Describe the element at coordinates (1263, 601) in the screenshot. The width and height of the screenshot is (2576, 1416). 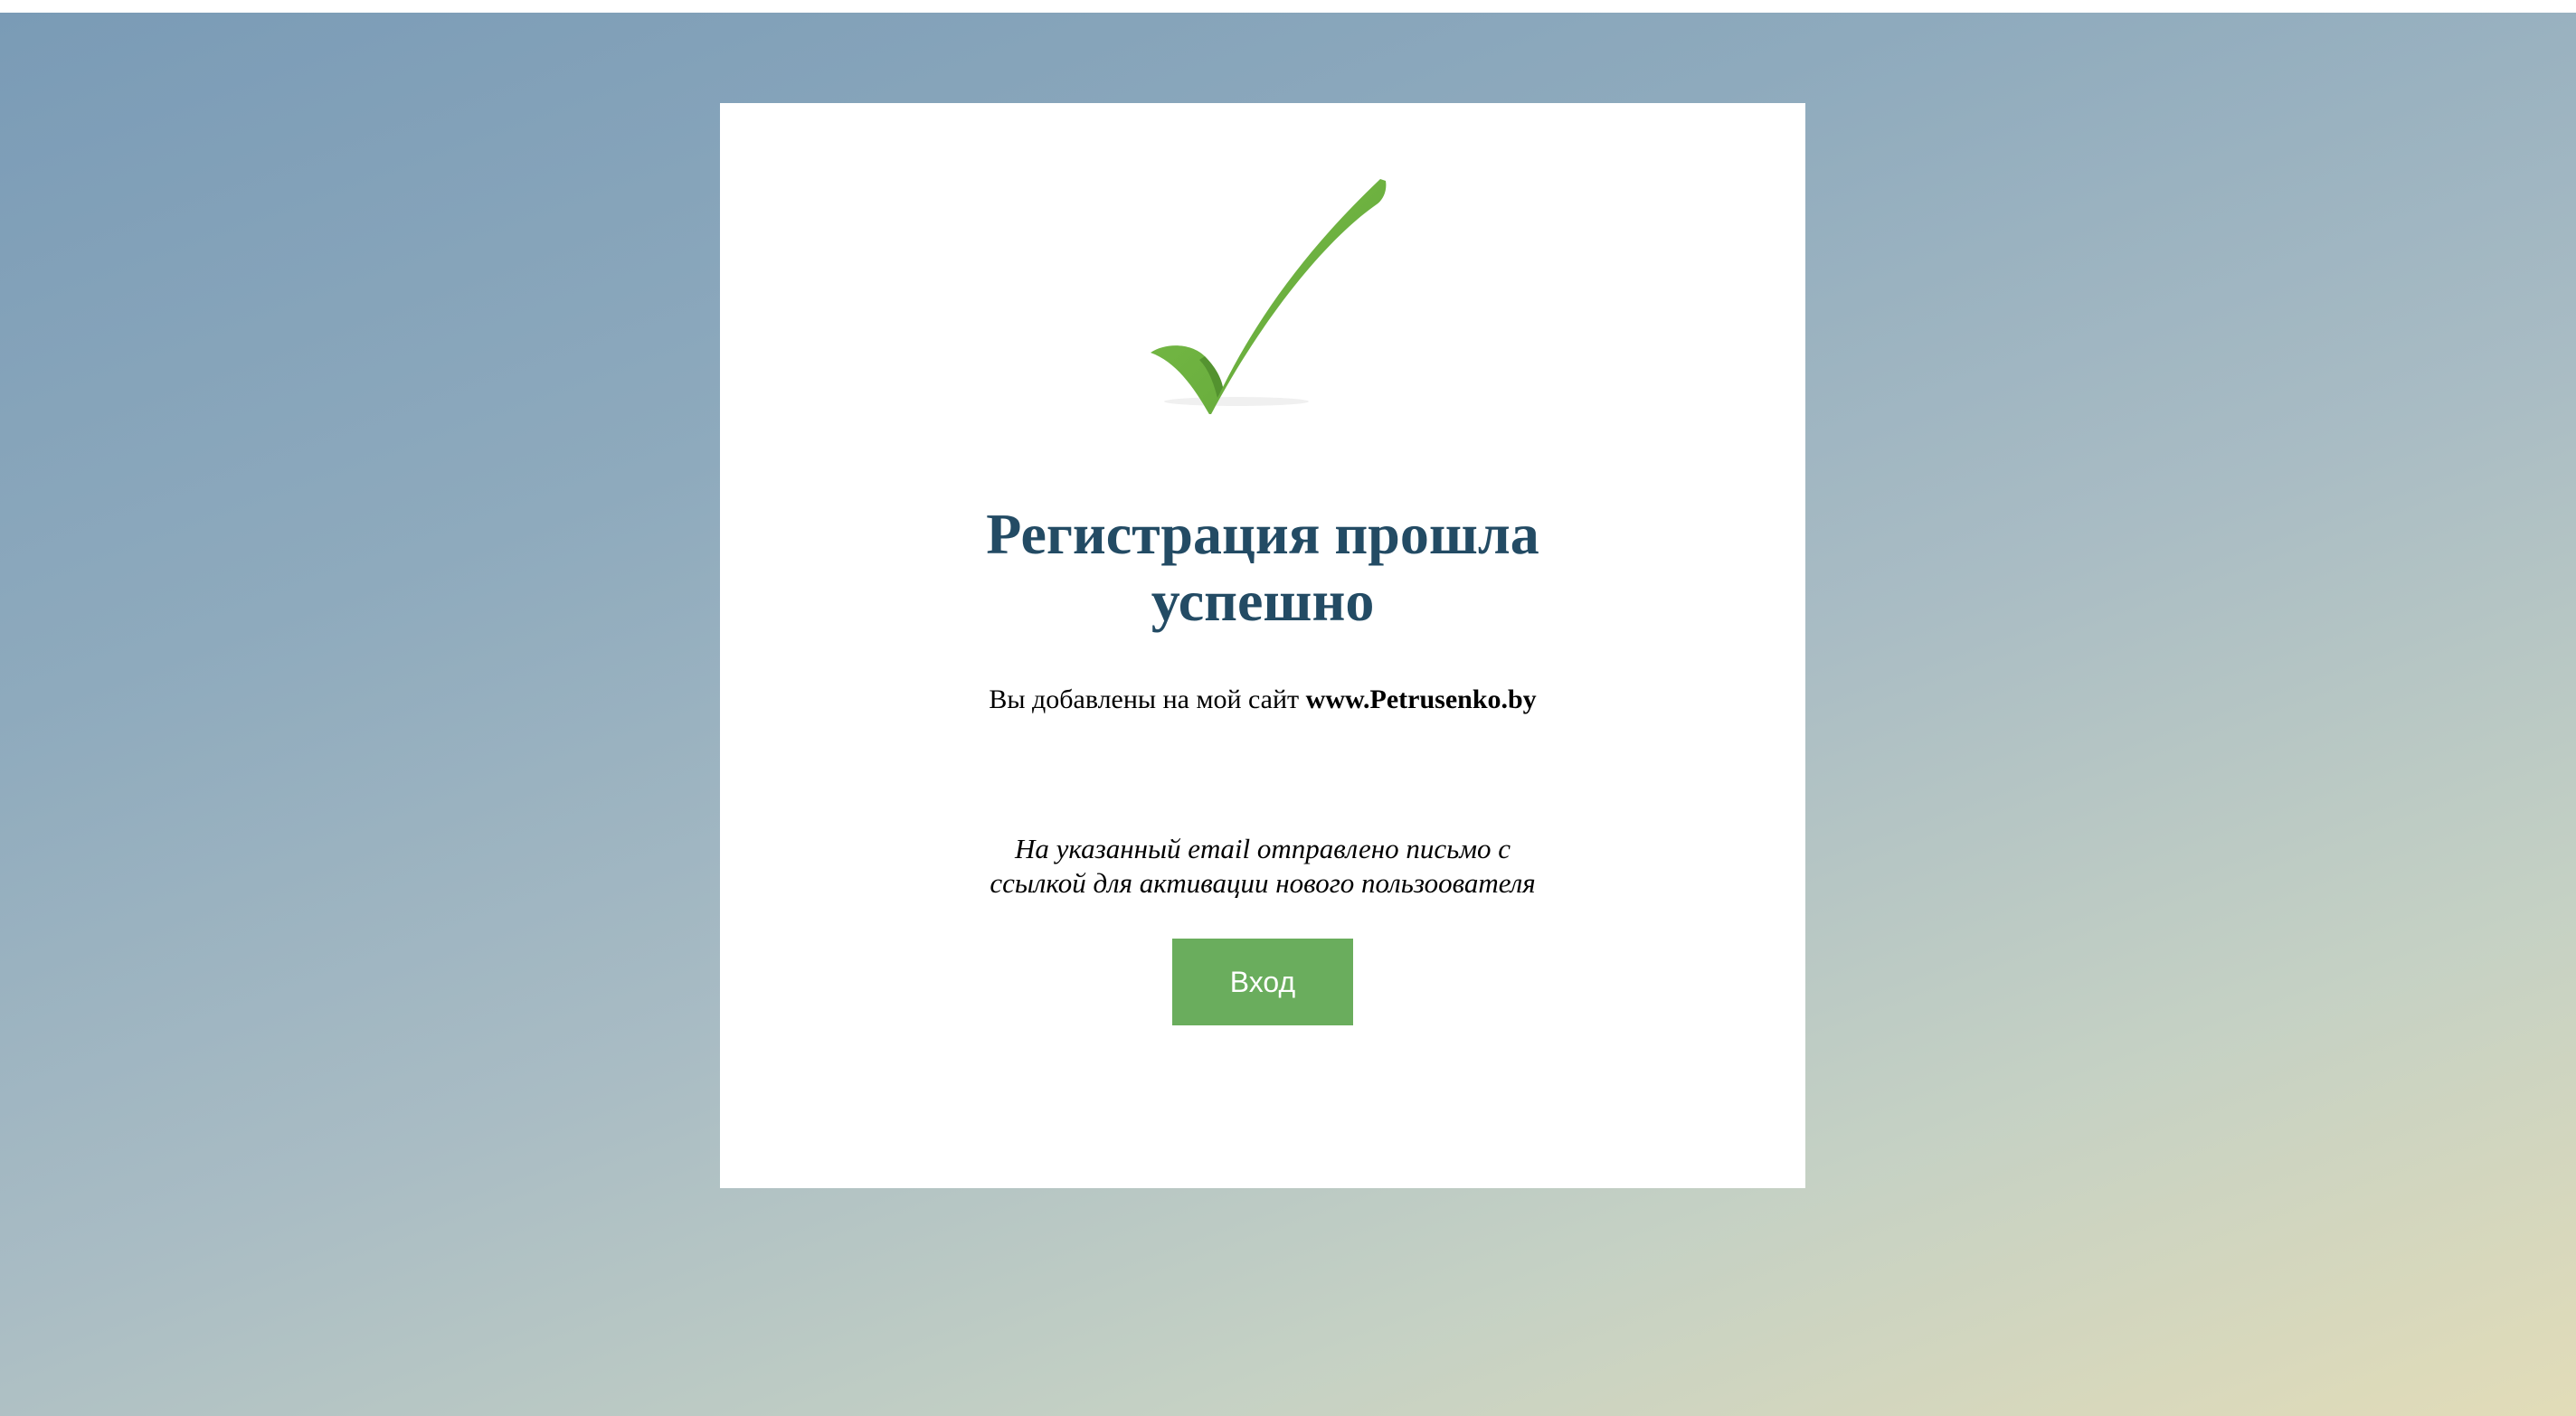
I see `title-line-2: успешно` at that location.